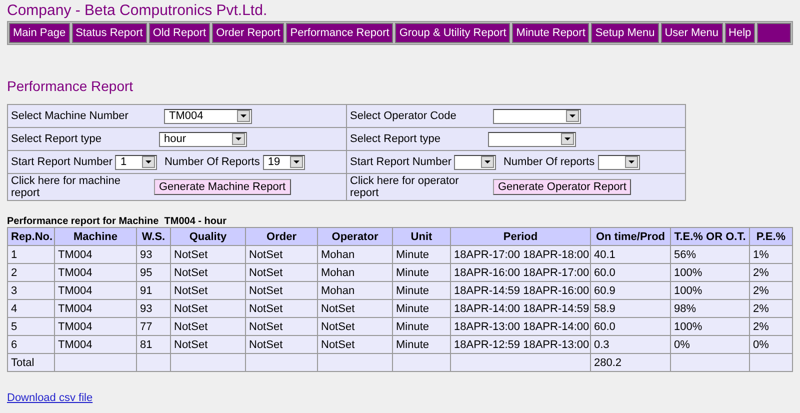  What do you see at coordinates (66, 187) in the screenshot?
I see `field-label: Click here for machine report` at bounding box center [66, 187].